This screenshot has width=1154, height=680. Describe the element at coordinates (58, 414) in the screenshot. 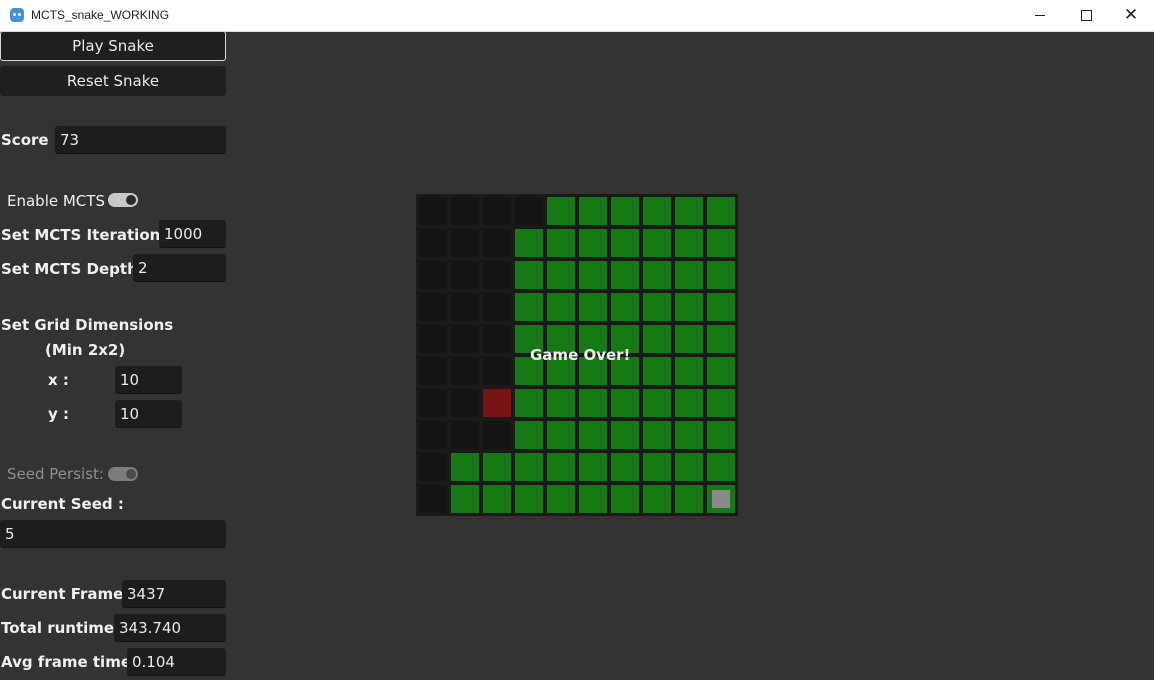

I see `grid-y-label: y :` at that location.